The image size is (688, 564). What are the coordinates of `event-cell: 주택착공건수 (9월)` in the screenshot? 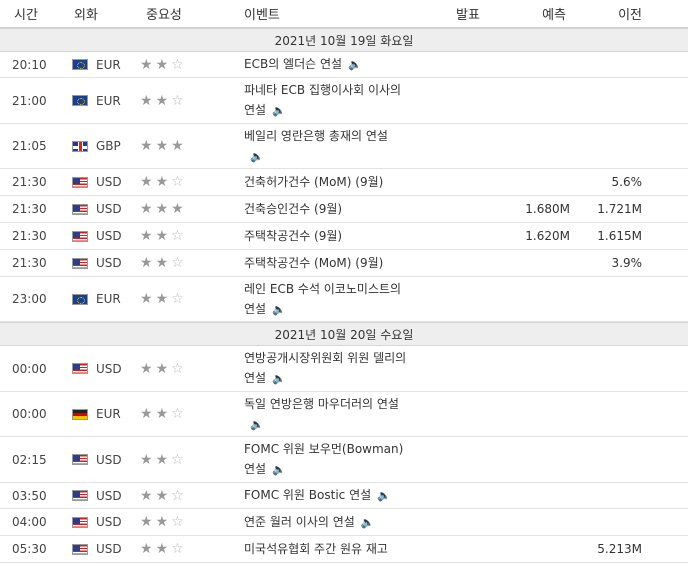 It's located at (342, 236).